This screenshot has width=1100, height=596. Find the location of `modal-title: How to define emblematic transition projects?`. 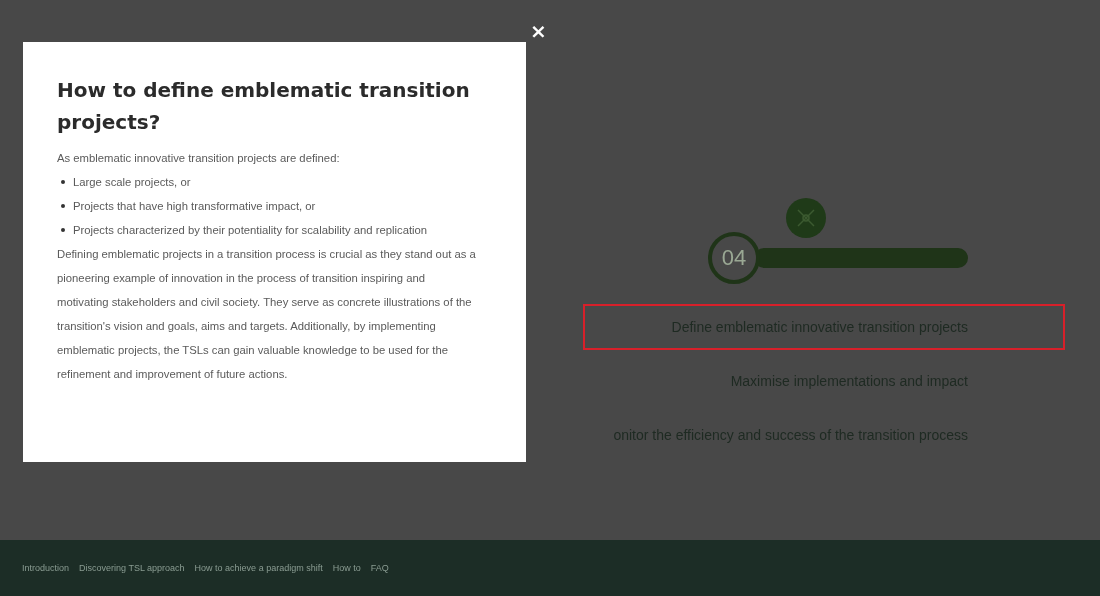

modal-title: How to define emblematic transition projects? is located at coordinates (264, 106).